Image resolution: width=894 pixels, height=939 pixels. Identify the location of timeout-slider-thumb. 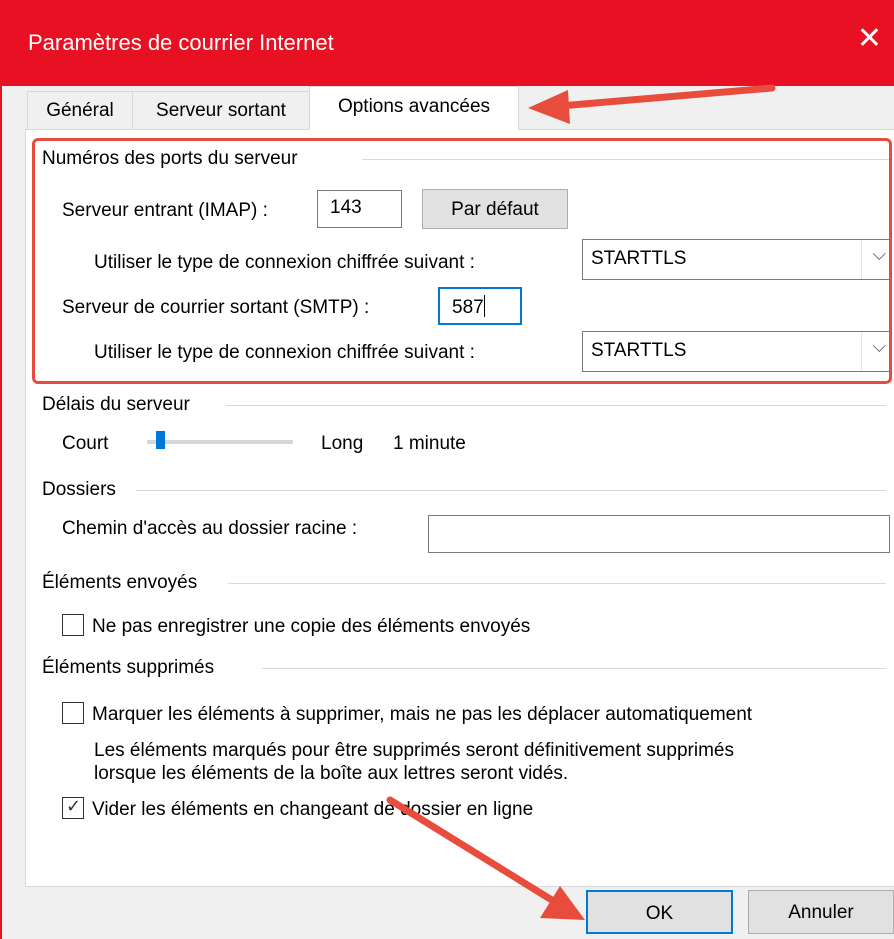
(160, 440).